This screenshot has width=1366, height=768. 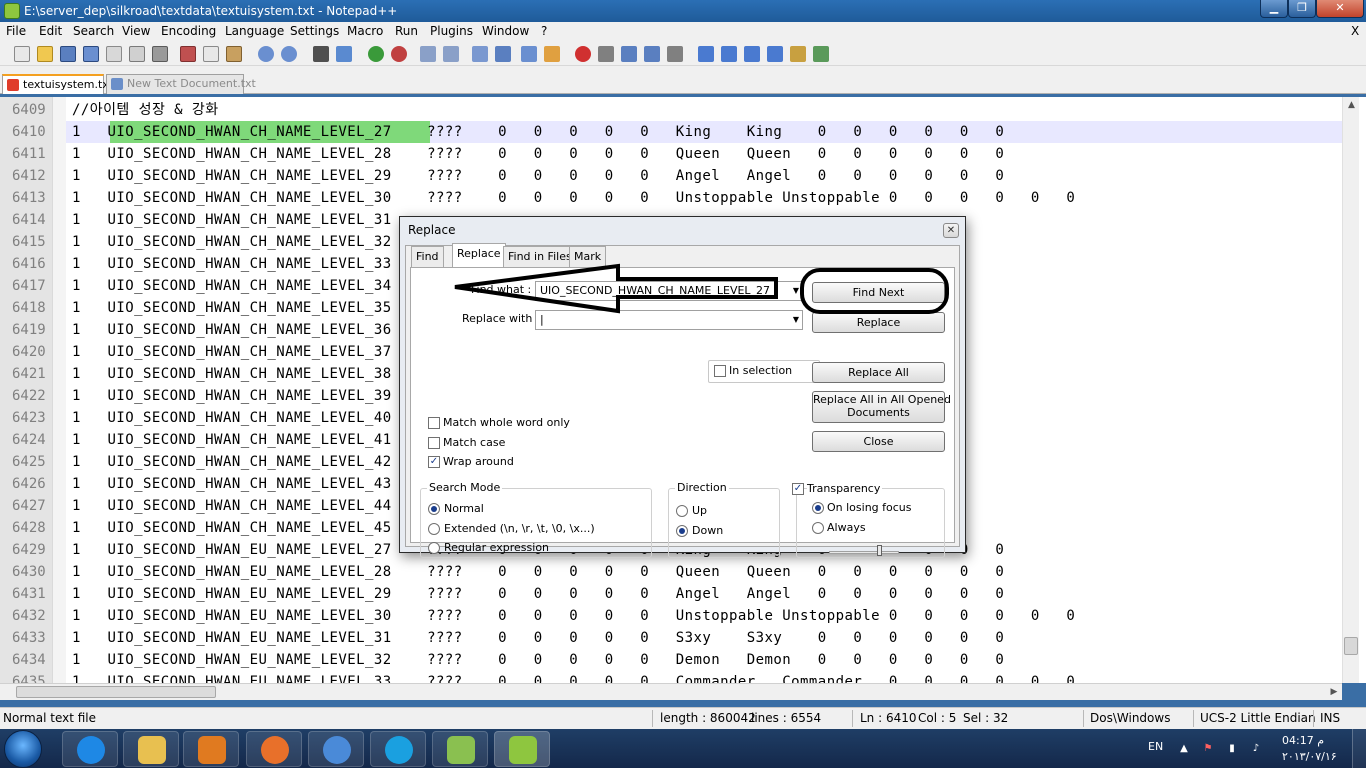 What do you see at coordinates (503, 54) in the screenshot?
I see `show-all-characters-icon` at bounding box center [503, 54].